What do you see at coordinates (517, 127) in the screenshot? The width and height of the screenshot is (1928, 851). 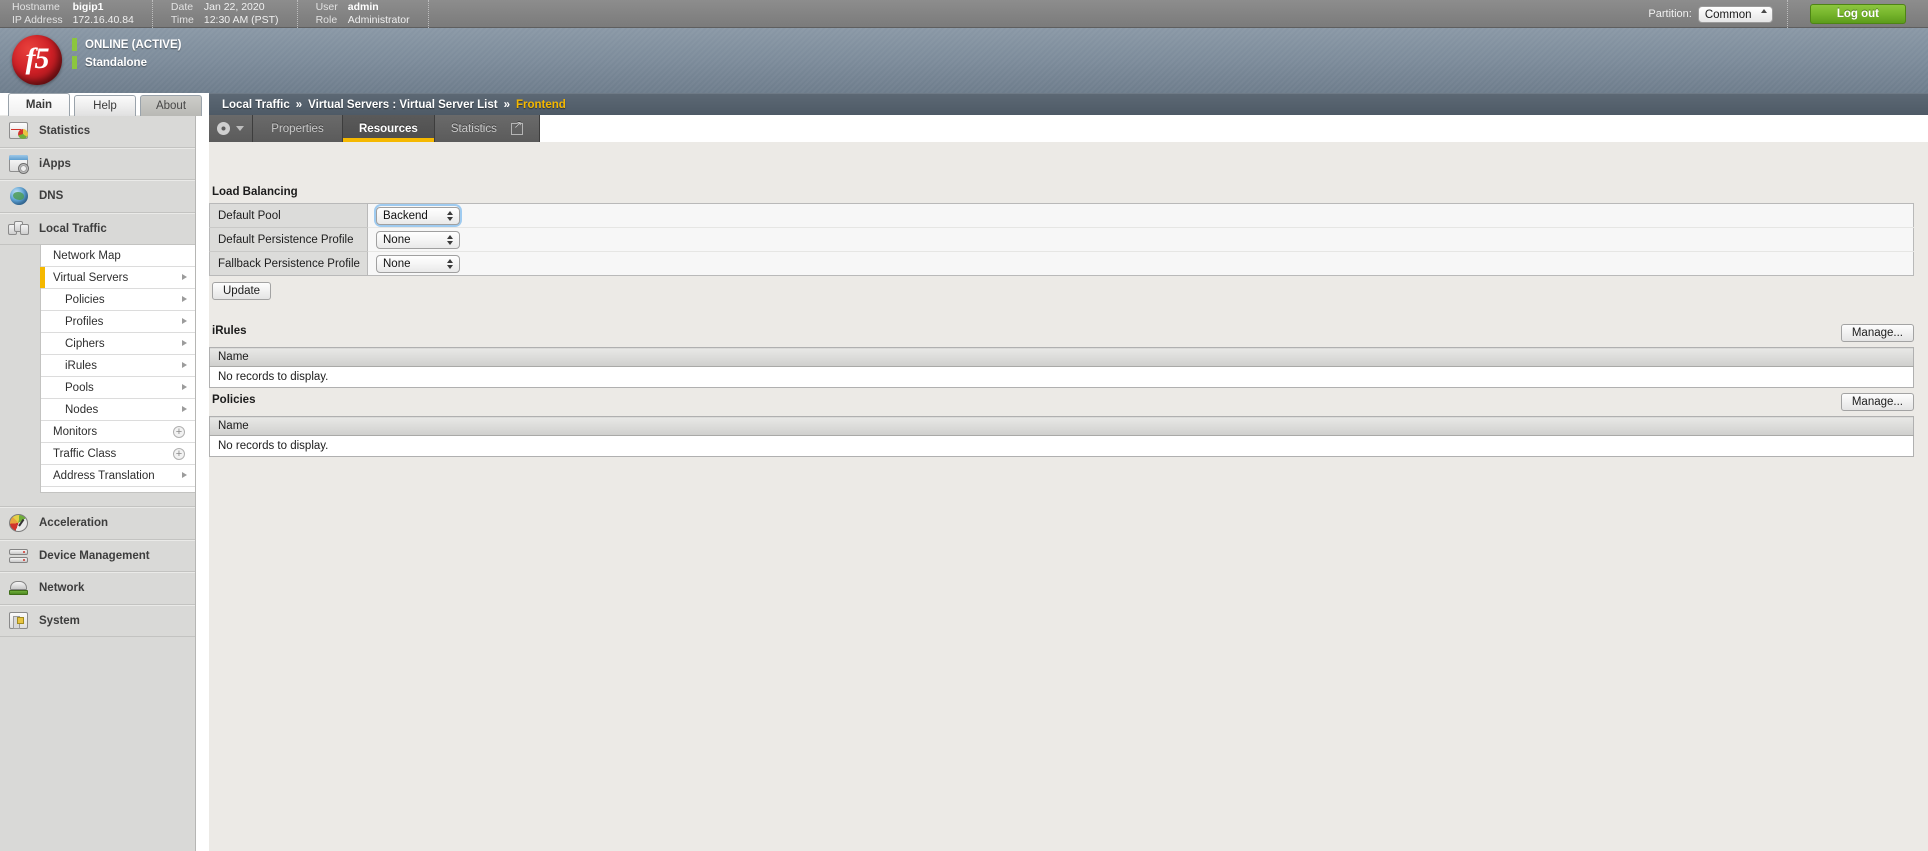 I see `external-link-icon` at bounding box center [517, 127].